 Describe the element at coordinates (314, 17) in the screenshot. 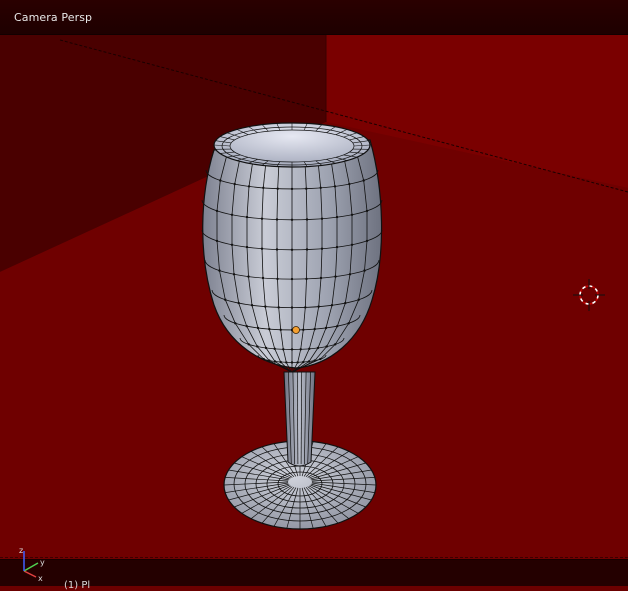

I see `viewport-header: Camera Persp` at that location.